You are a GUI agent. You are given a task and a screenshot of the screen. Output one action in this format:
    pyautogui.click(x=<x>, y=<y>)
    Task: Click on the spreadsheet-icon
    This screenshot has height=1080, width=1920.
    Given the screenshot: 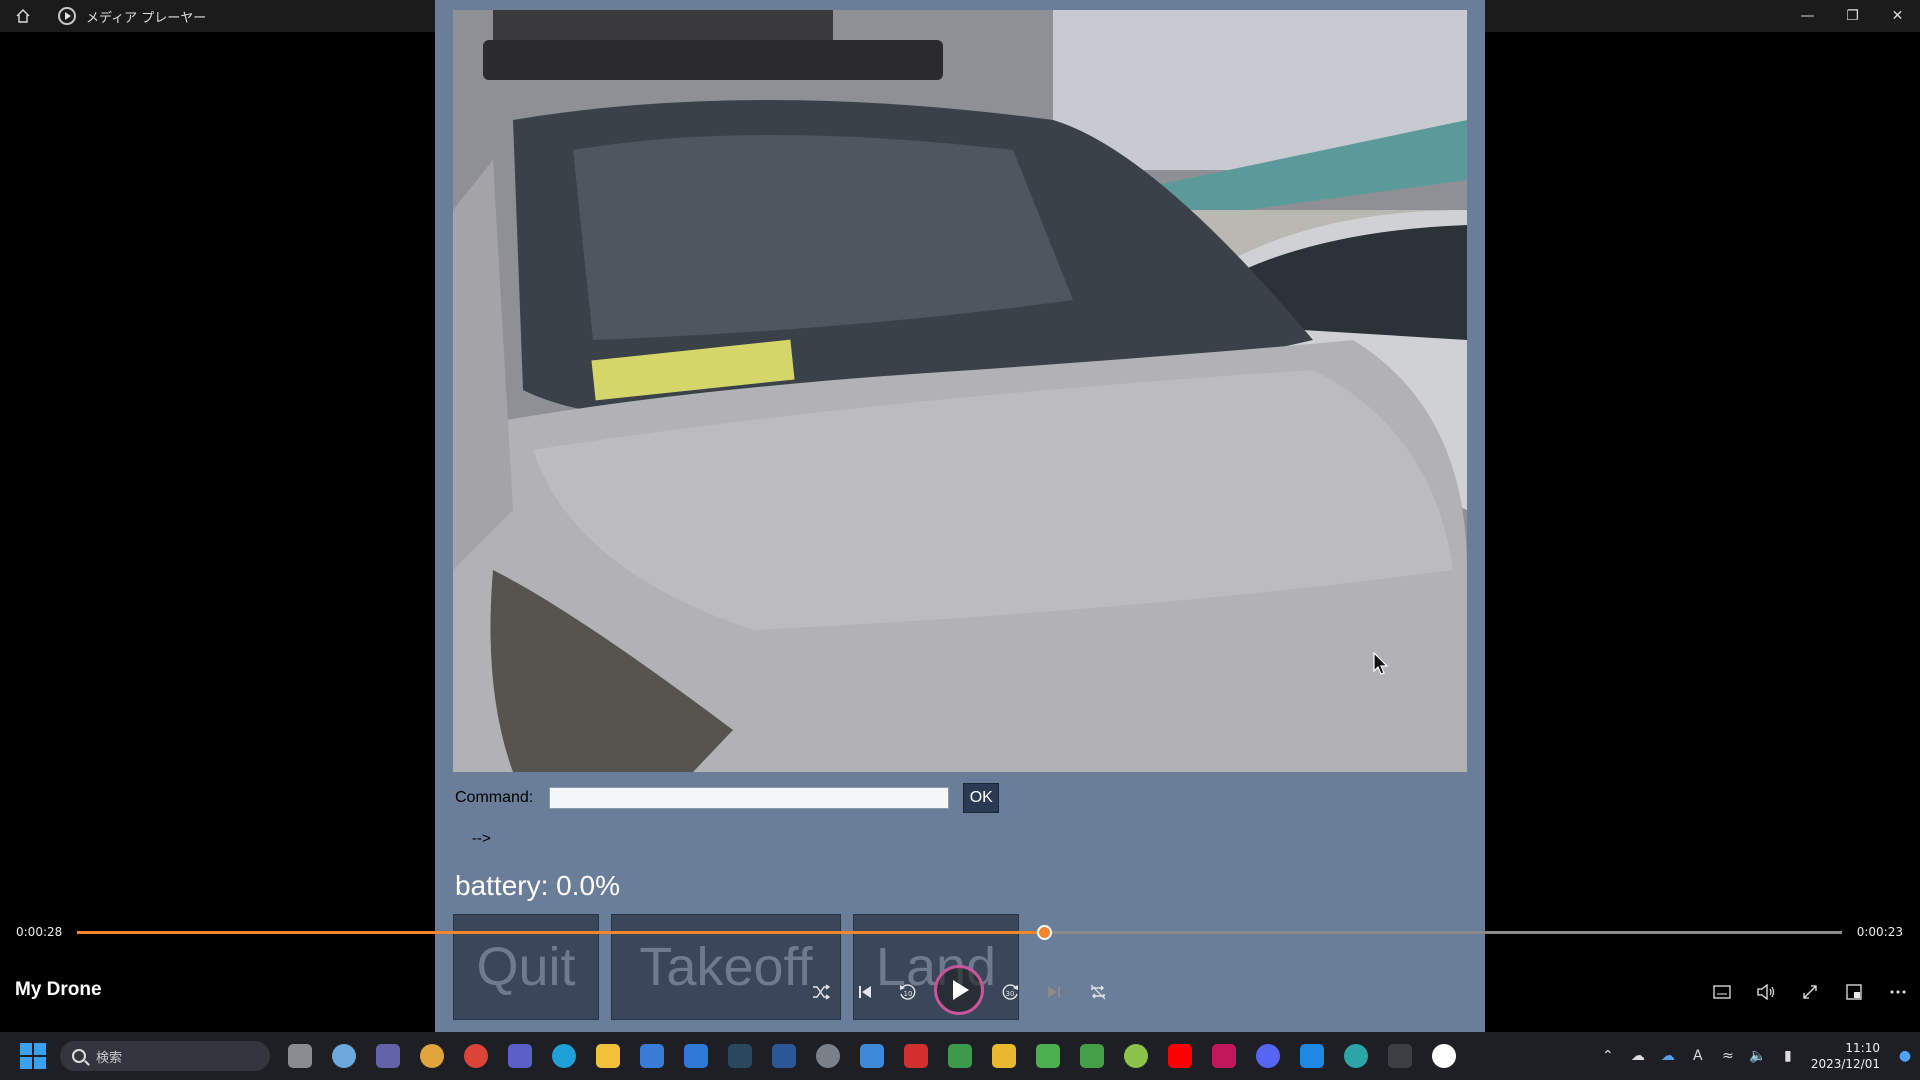 What is the action you would take?
    pyautogui.click(x=960, y=1056)
    